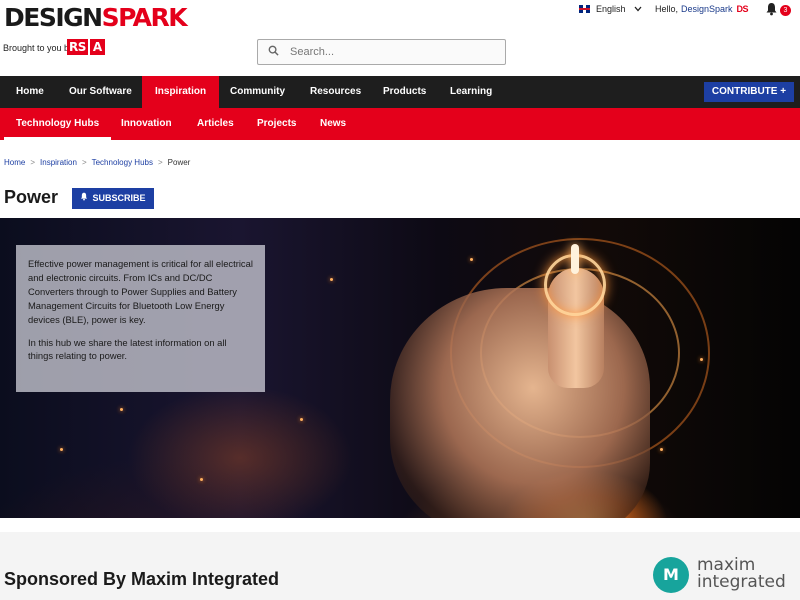 Image resolution: width=800 pixels, height=600 pixels. Describe the element at coordinates (30, 92) in the screenshot. I see `nav-item-home: Home` at that location.